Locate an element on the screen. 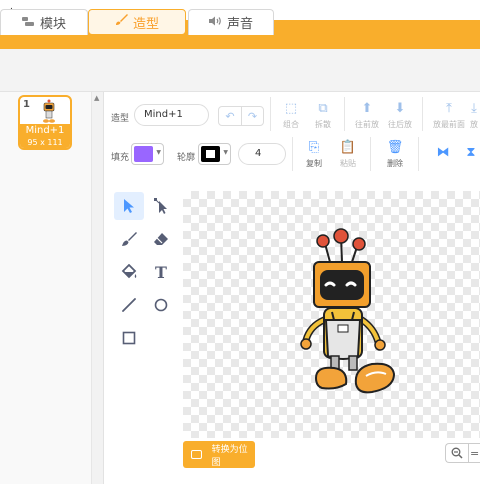 This screenshot has height=484, width=480. rectangle-tool is located at coordinates (129, 338).